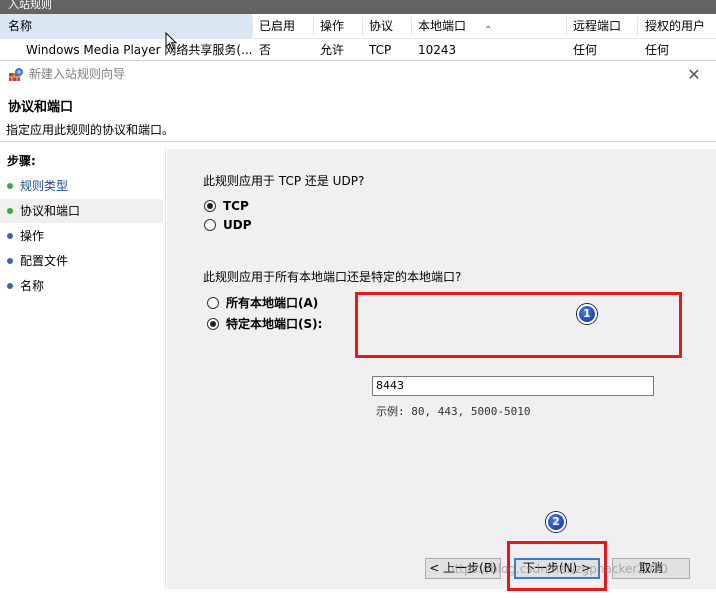  Describe the element at coordinates (213, 324) in the screenshot. I see `radio-specific-ports-indicator` at that location.